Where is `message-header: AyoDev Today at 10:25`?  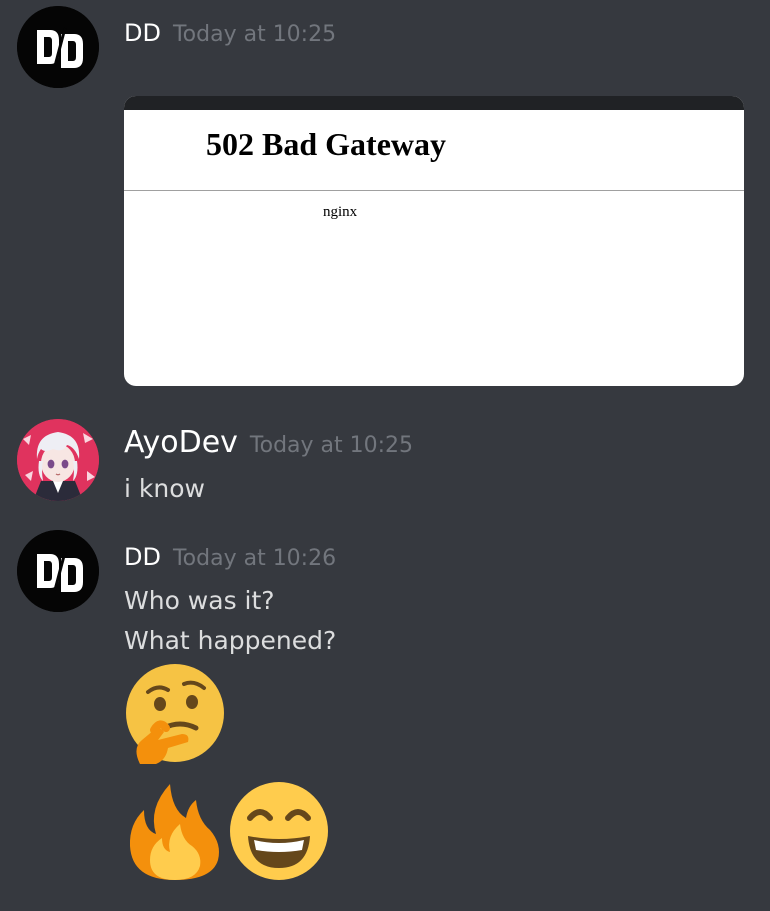
message-header: AyoDev Today at 10:25 is located at coordinates (268, 442).